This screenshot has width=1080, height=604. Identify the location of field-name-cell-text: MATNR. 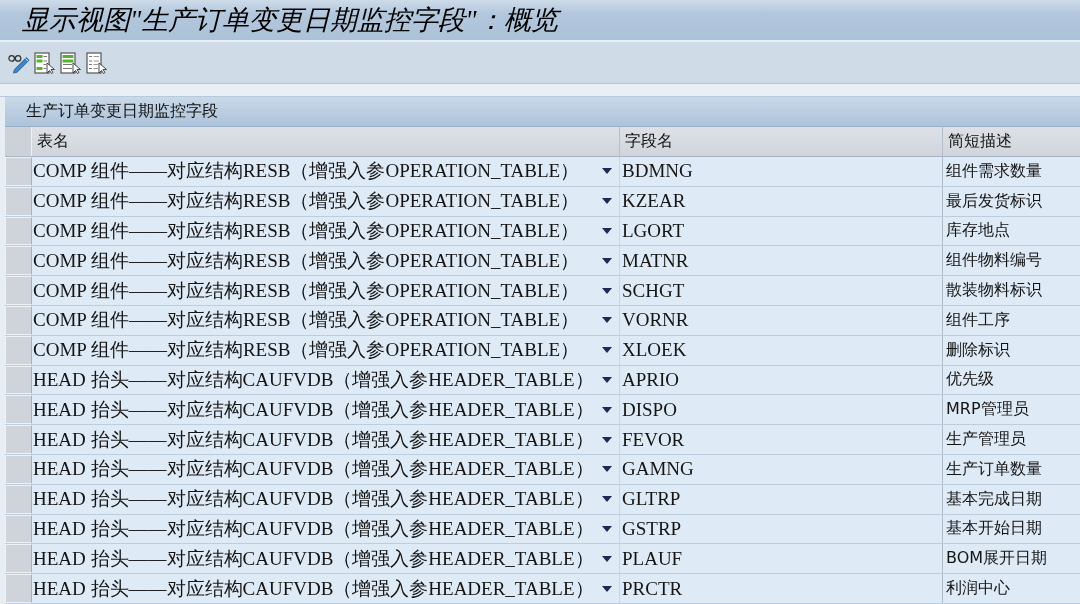
(655, 260).